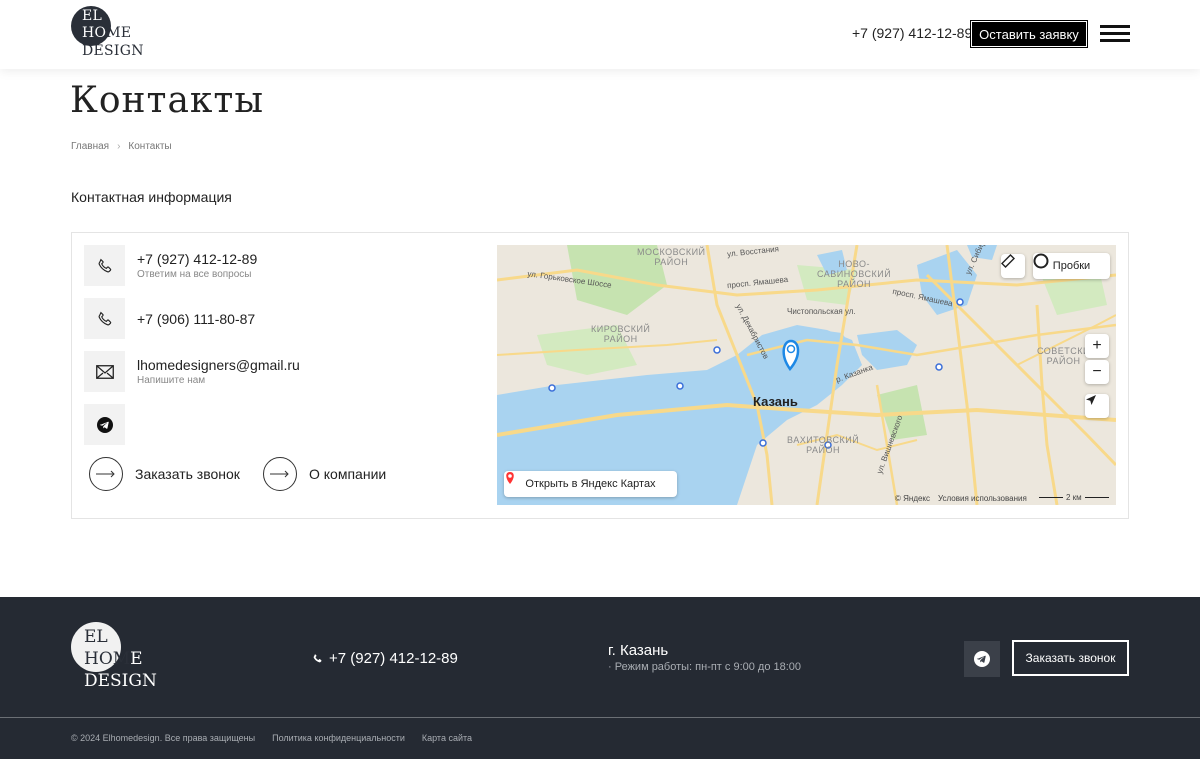 The image size is (1200, 759). What do you see at coordinates (1041, 261) in the screenshot?
I see `traffic-icon` at bounding box center [1041, 261].